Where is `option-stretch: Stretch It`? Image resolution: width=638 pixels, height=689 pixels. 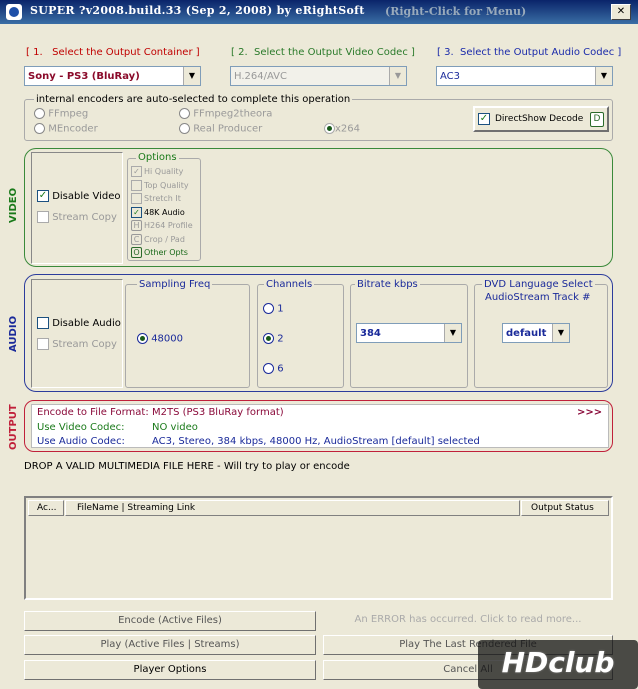
option-stretch: Stretch It is located at coordinates (166, 199).